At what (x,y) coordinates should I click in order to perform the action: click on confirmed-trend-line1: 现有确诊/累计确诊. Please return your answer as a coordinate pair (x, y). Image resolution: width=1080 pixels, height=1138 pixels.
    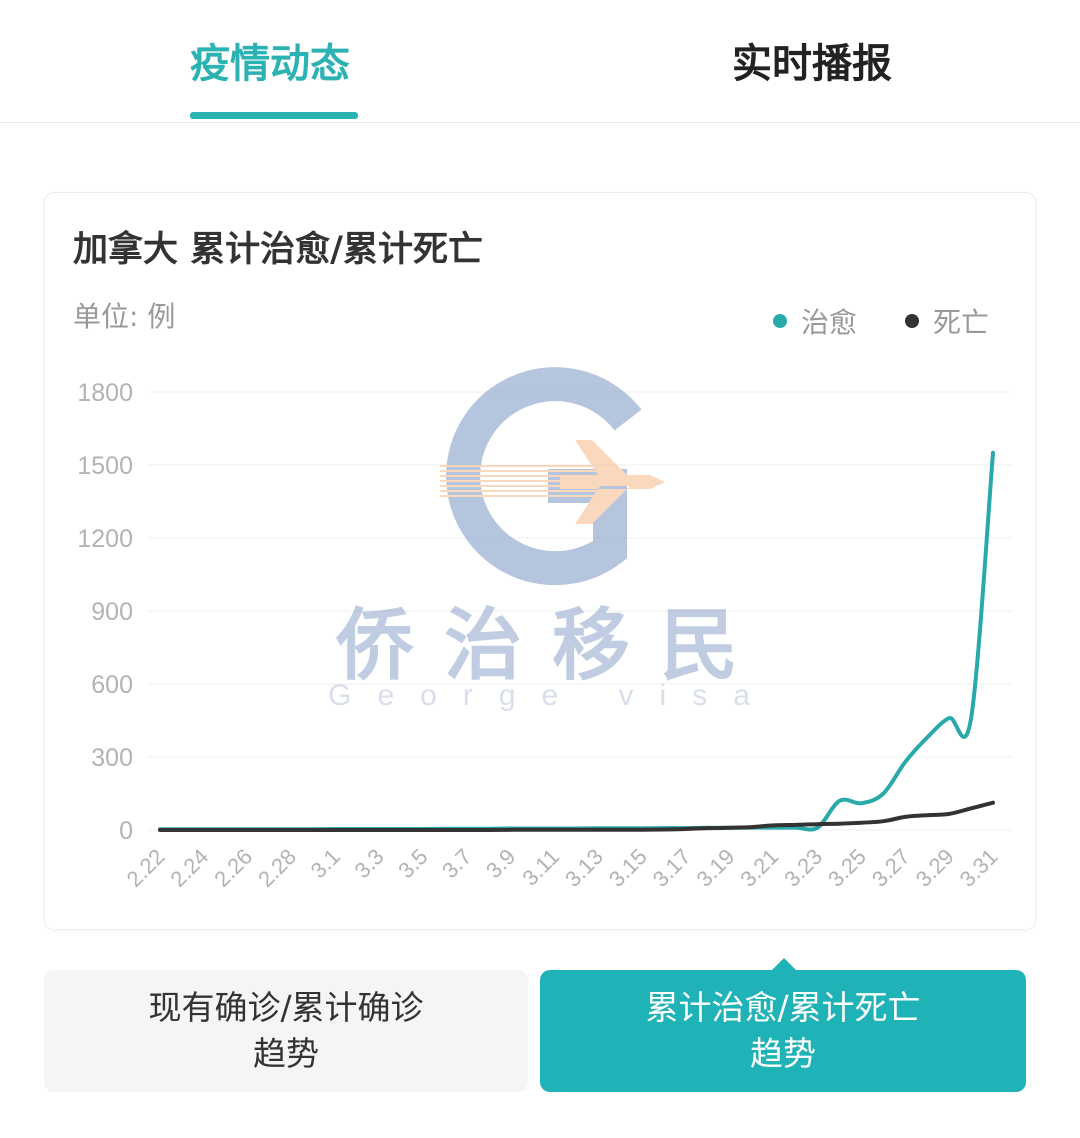
    Looking at the image, I should click on (286, 1007).